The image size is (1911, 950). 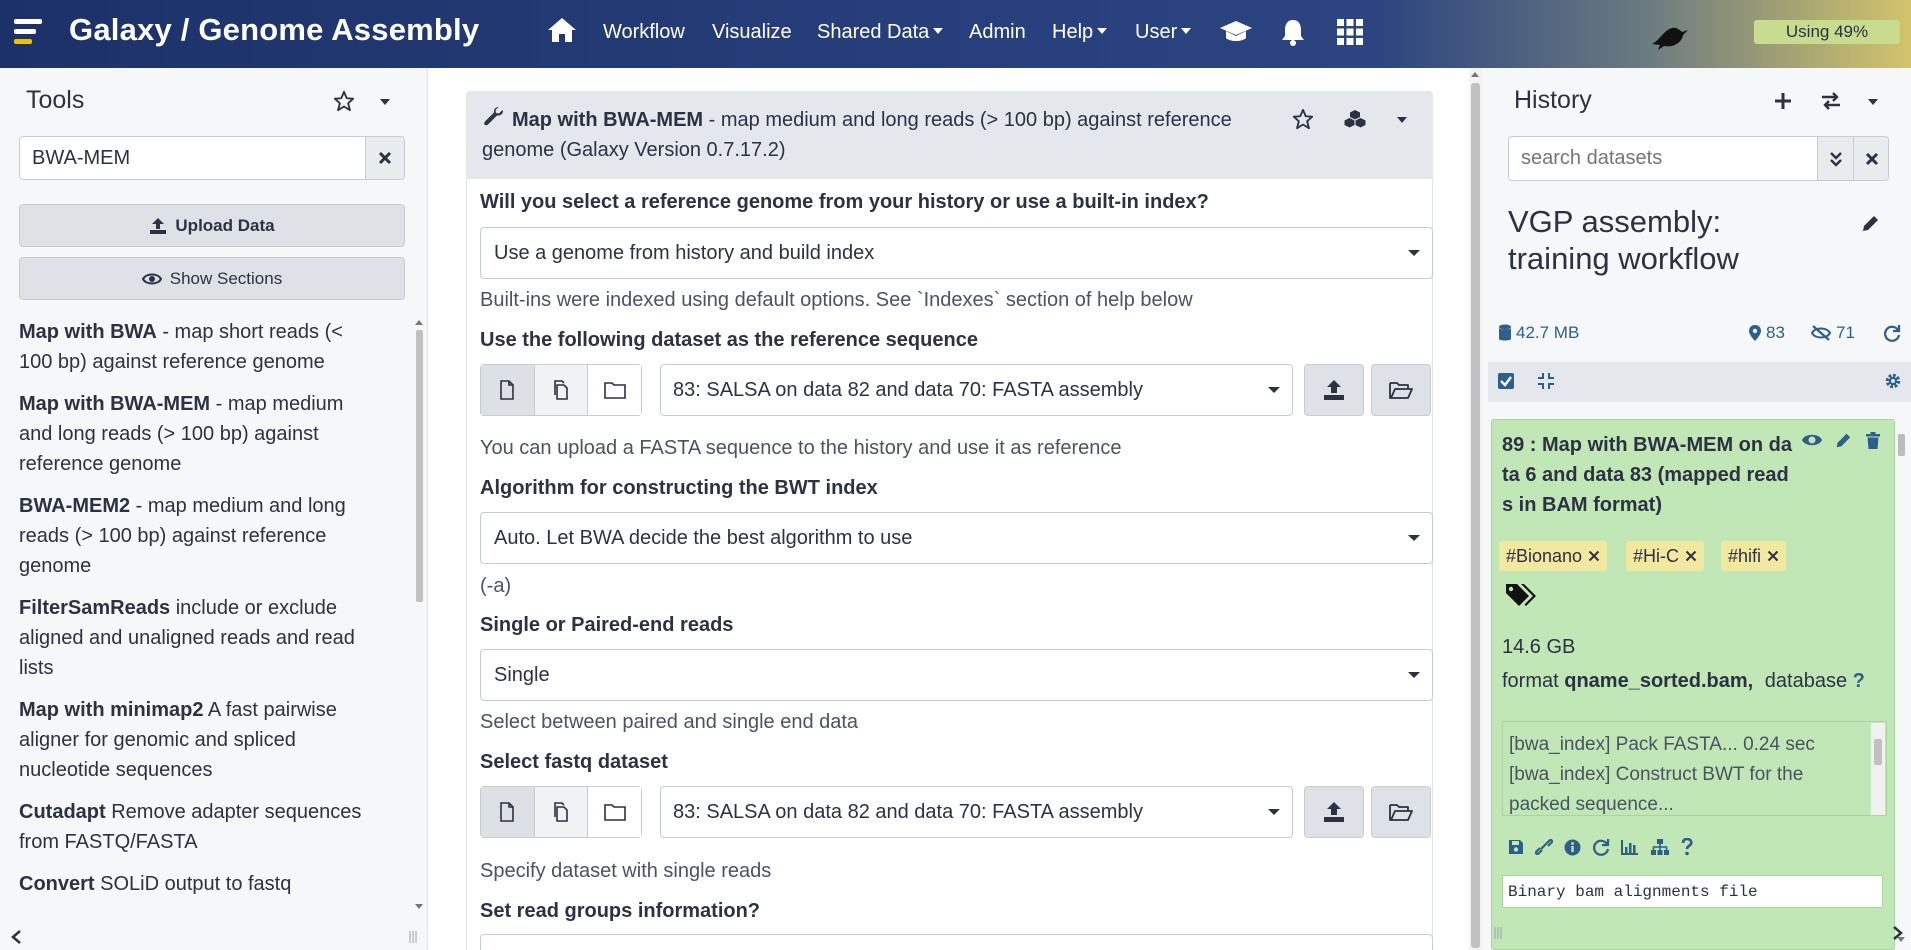 What do you see at coordinates (1355, 119) in the screenshot?
I see `cubes-icon` at bounding box center [1355, 119].